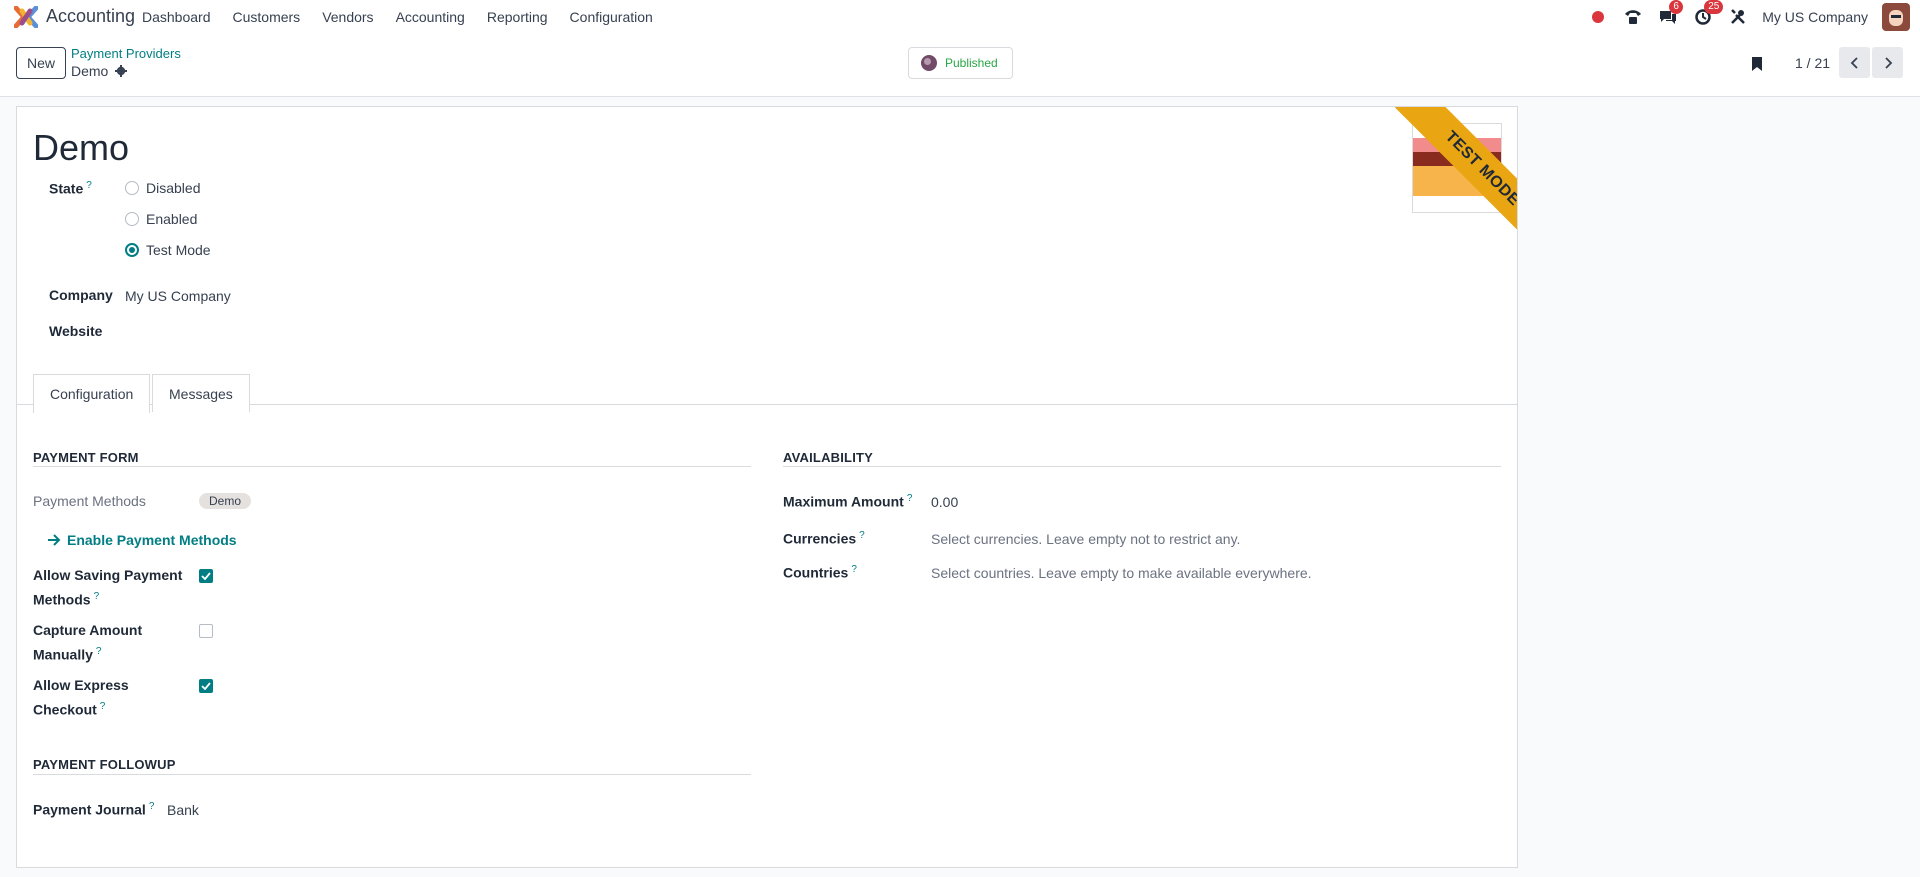  Describe the element at coordinates (430, 17) in the screenshot. I see `menu-accounting: Accounting` at that location.